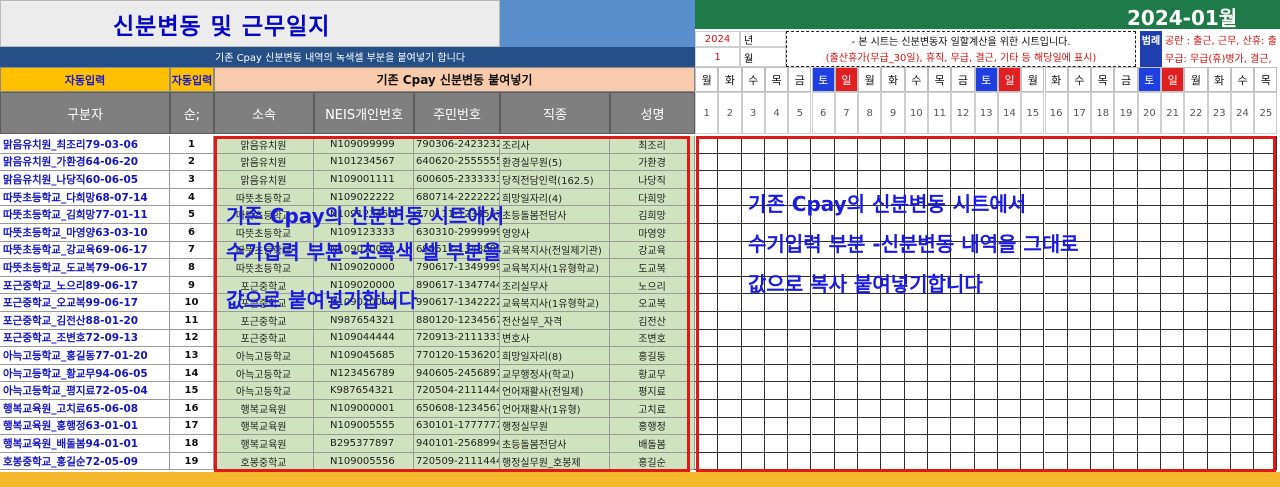 This screenshot has height=487, width=1280. I want to click on overlay-right-line-3: 값으로 복사 붙여넣기합니다, so click(865, 284).